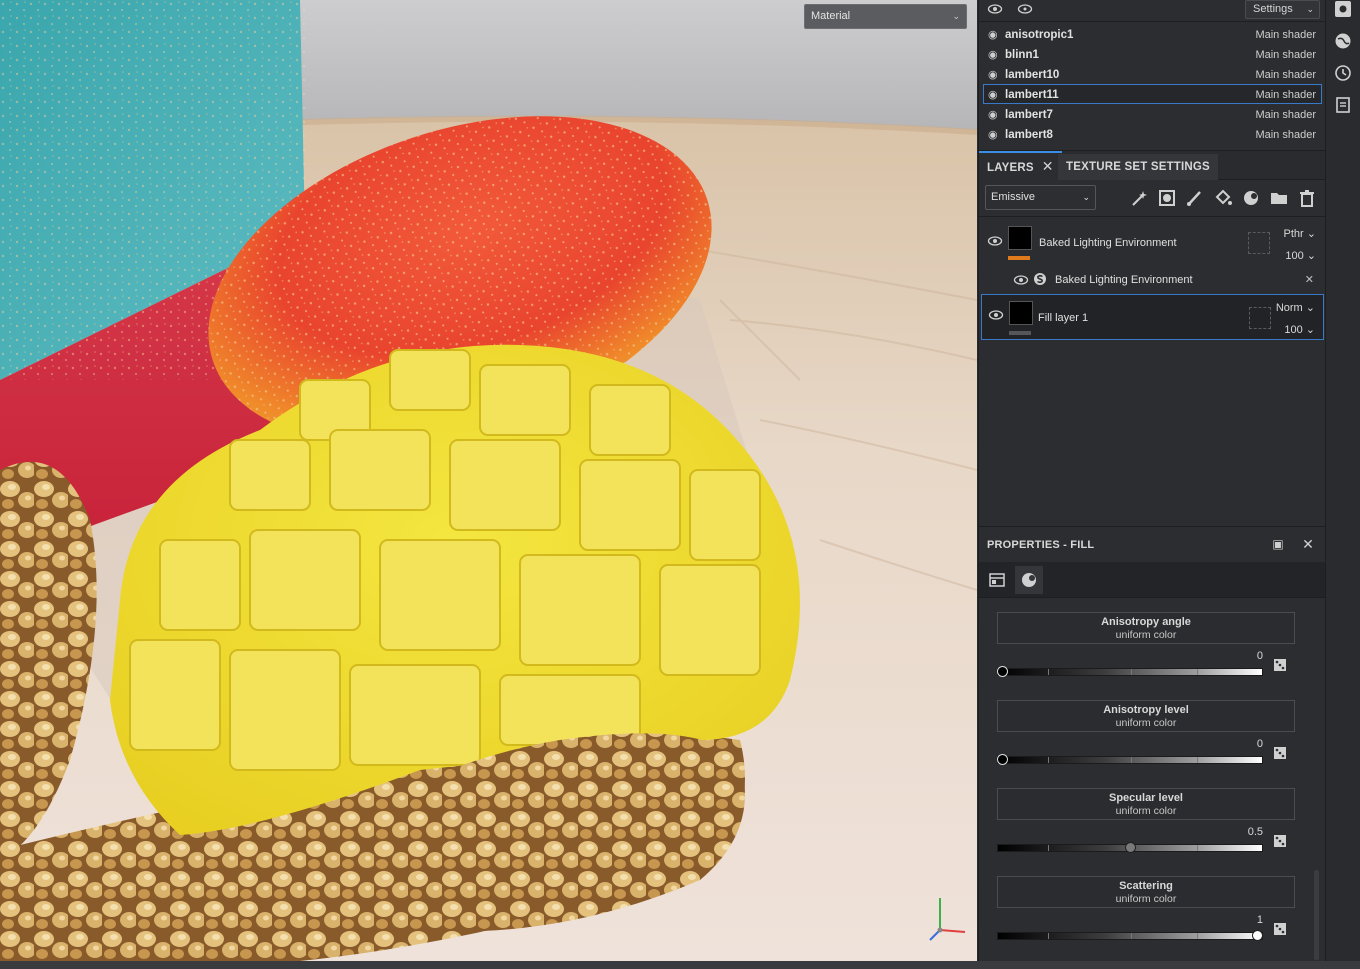 This screenshot has width=1360, height=969. Describe the element at coordinates (1152, 34) in the screenshot. I see `texture-set-row: ◉ anisotropic1 Main shader` at that location.